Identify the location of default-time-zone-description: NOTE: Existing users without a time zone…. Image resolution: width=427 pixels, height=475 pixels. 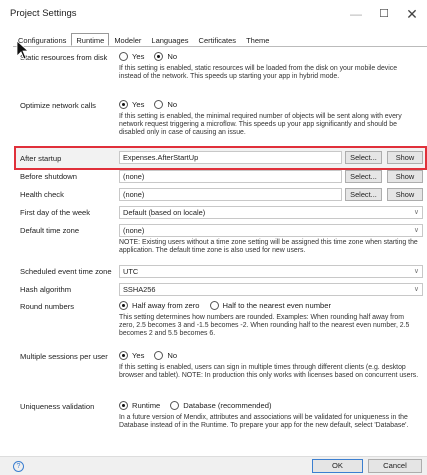
(268, 247).